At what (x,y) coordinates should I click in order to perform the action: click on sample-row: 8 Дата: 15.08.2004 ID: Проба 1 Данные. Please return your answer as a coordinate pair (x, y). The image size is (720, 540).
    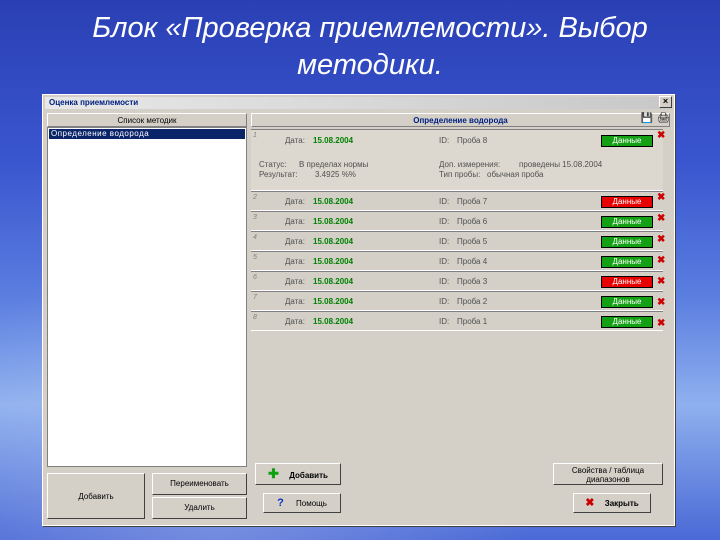
    Looking at the image, I should click on (457, 321).